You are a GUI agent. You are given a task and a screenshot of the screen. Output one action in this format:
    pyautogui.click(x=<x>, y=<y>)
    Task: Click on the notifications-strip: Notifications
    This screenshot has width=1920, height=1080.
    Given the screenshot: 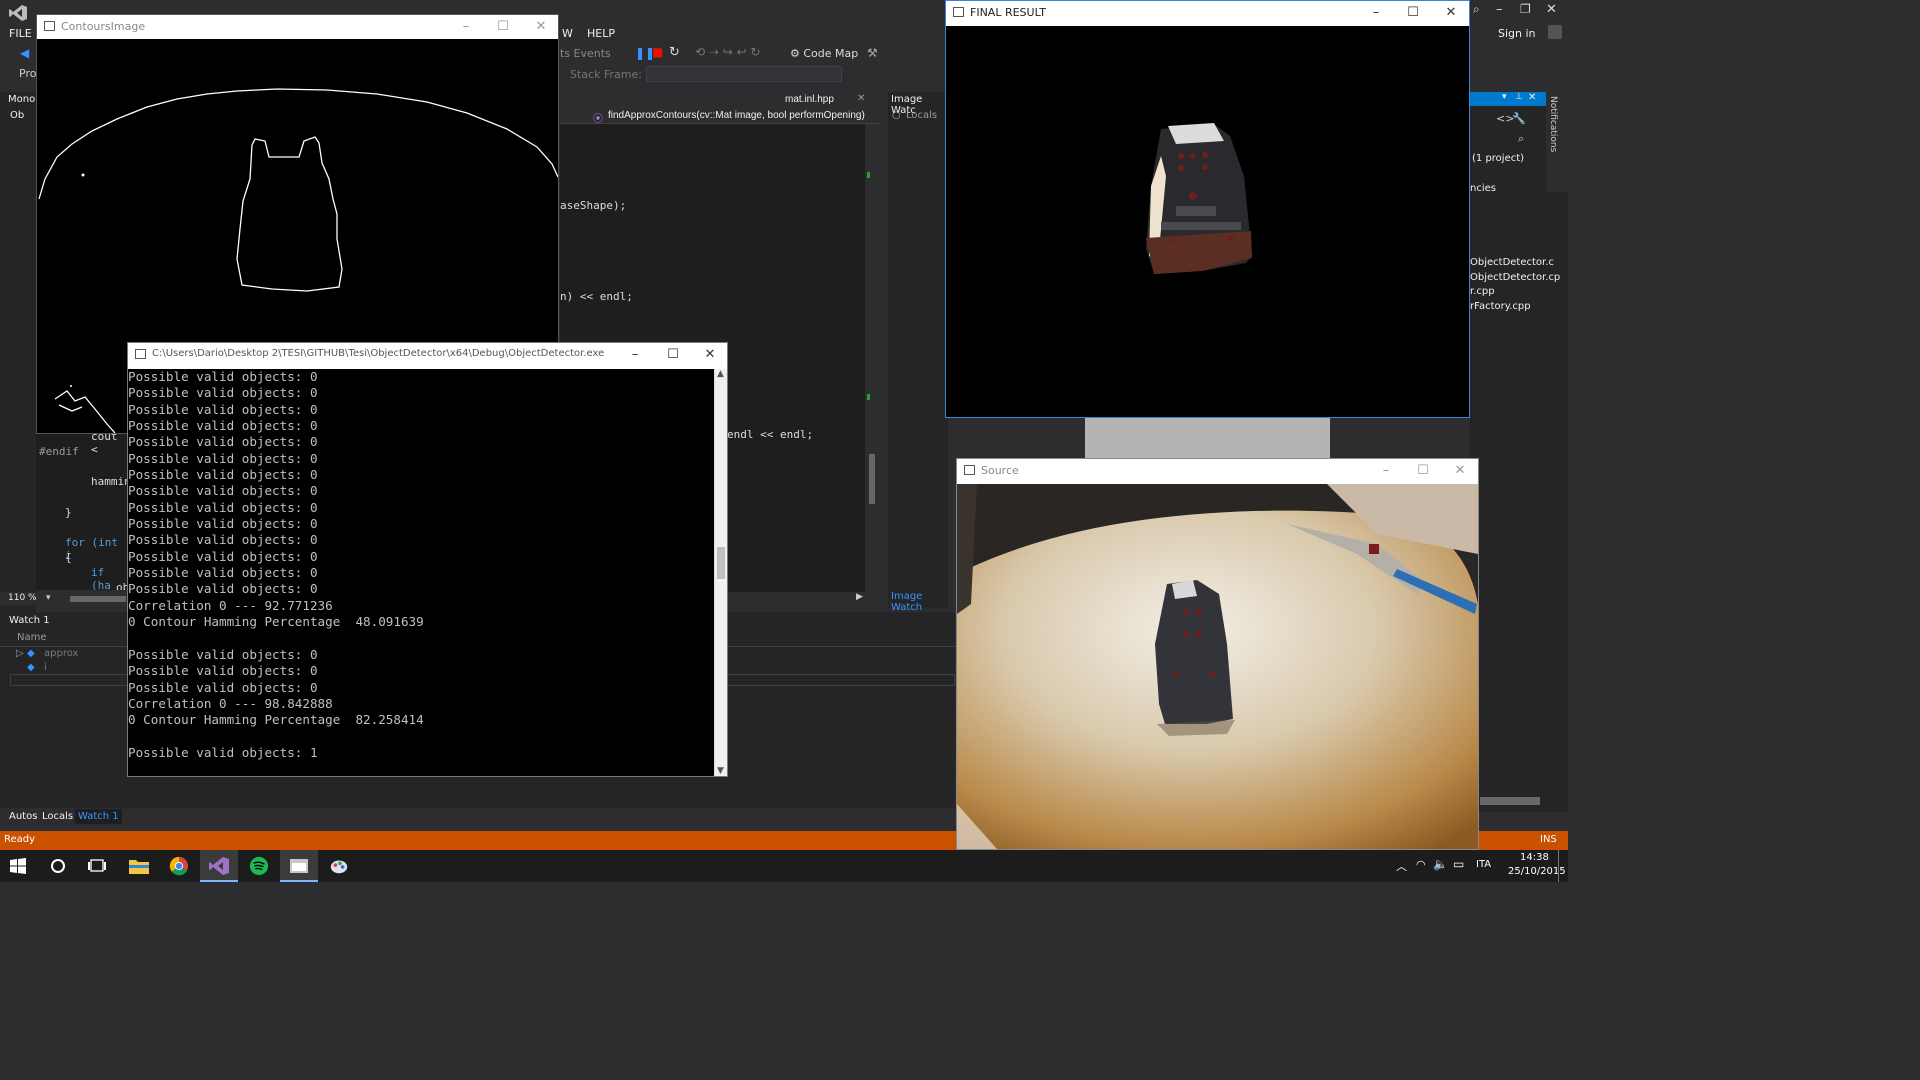 What is the action you would take?
    pyautogui.click(x=1557, y=142)
    